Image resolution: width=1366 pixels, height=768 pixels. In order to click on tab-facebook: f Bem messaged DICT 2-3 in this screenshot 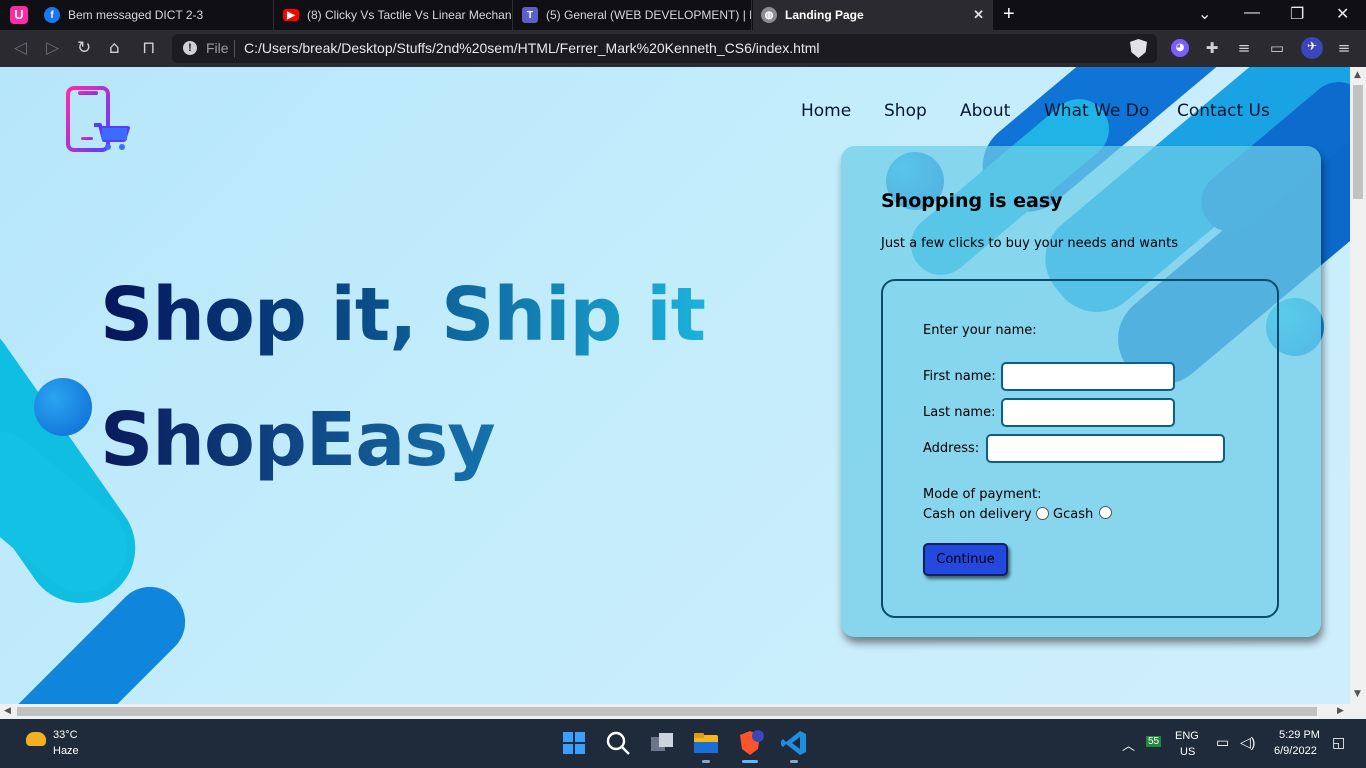, I will do `click(155, 15)`.